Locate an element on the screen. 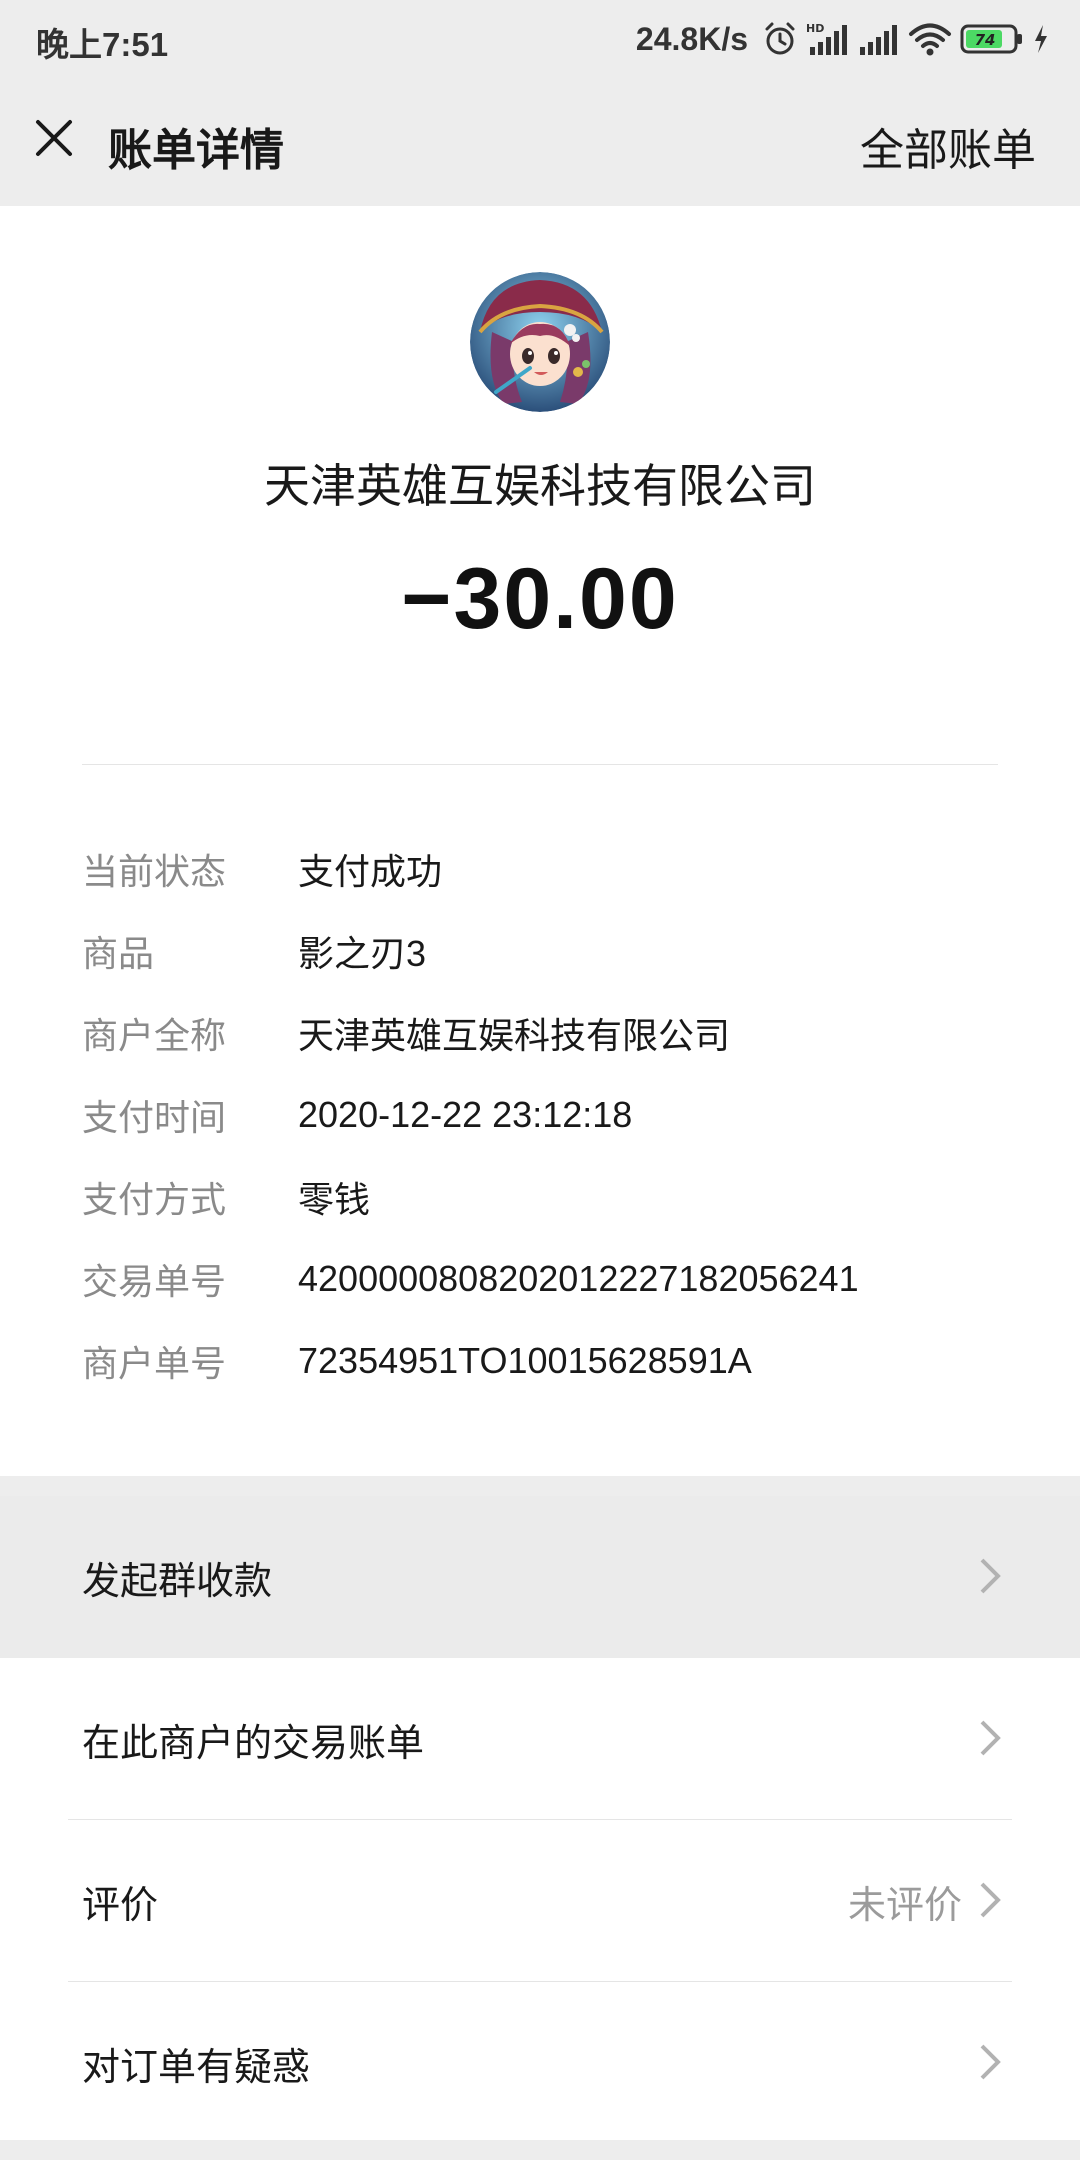 This screenshot has width=1080, height=2160. nav-bar: 账单详情 全部账单 is located at coordinates (540, 142).